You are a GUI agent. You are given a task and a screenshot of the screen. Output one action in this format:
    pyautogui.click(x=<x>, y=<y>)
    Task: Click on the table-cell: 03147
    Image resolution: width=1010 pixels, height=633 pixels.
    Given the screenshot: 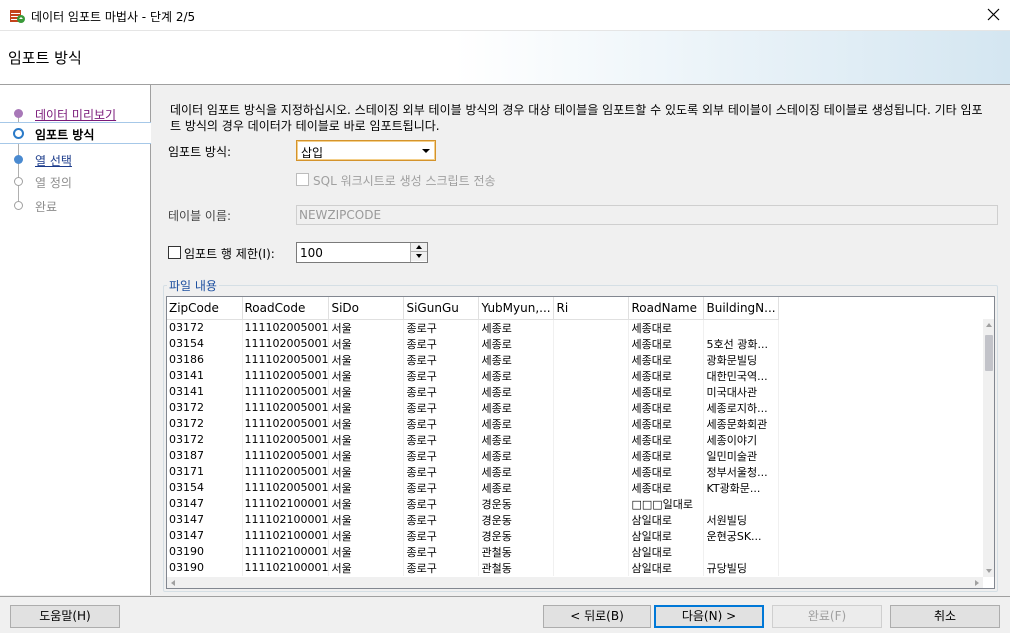 What is the action you would take?
    pyautogui.click(x=205, y=519)
    